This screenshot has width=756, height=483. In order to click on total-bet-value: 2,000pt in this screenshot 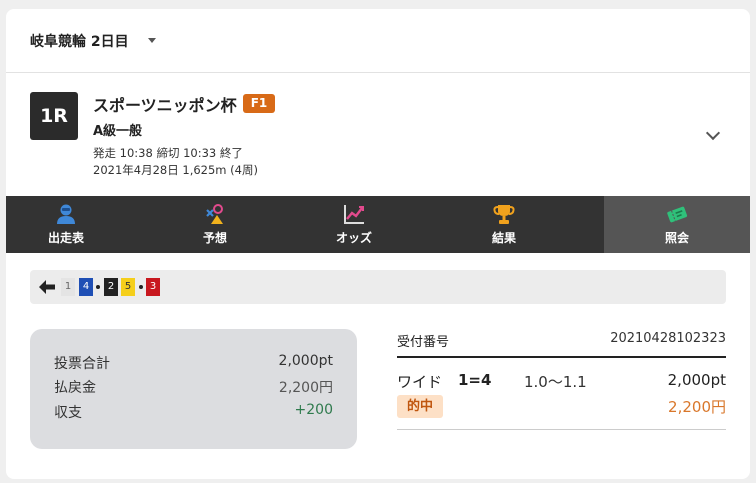, I will do `click(305, 361)`.